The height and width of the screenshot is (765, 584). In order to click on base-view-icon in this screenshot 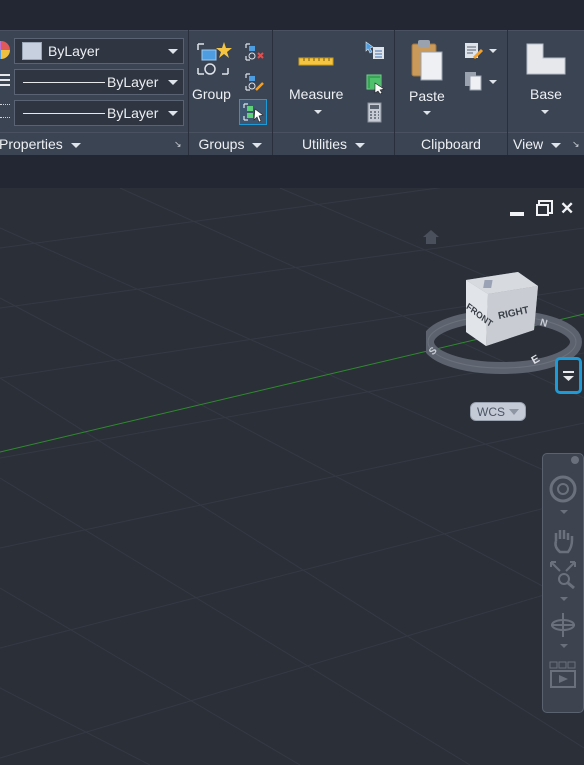, I will do `click(546, 59)`.